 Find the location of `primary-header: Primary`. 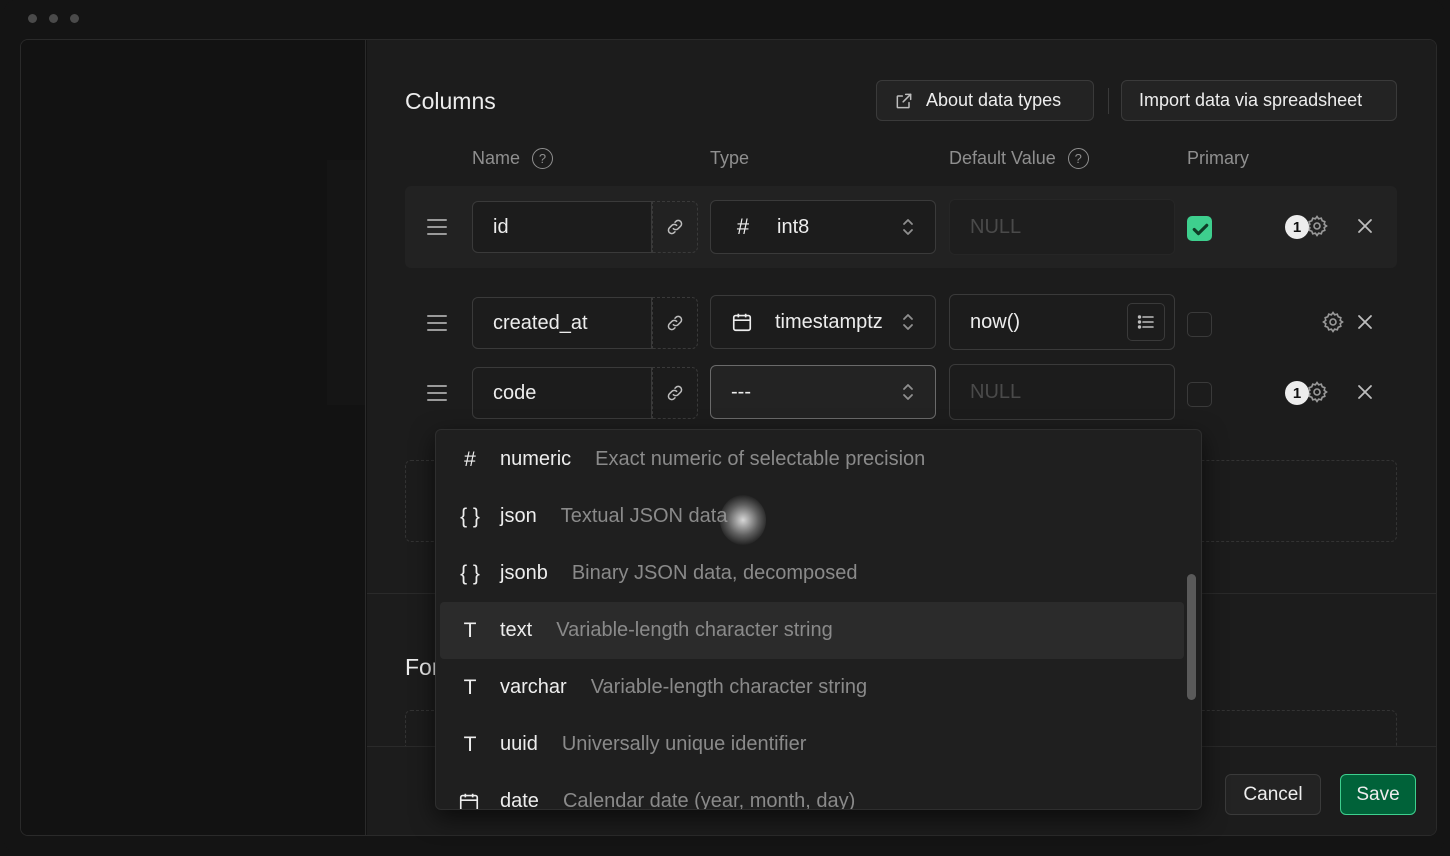

primary-header: Primary is located at coordinates (1218, 158).